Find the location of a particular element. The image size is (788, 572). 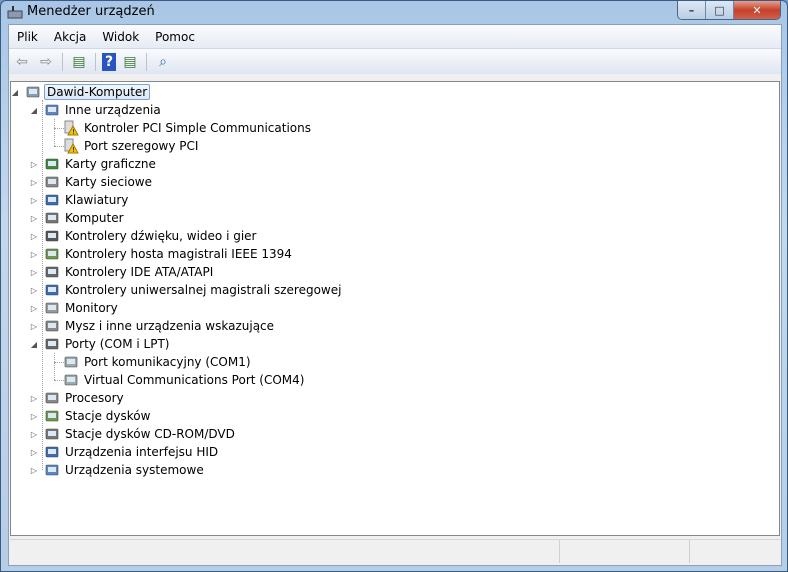

kontrolery-hosta-magistrali-ieee-1394-icon is located at coordinates (52, 254).